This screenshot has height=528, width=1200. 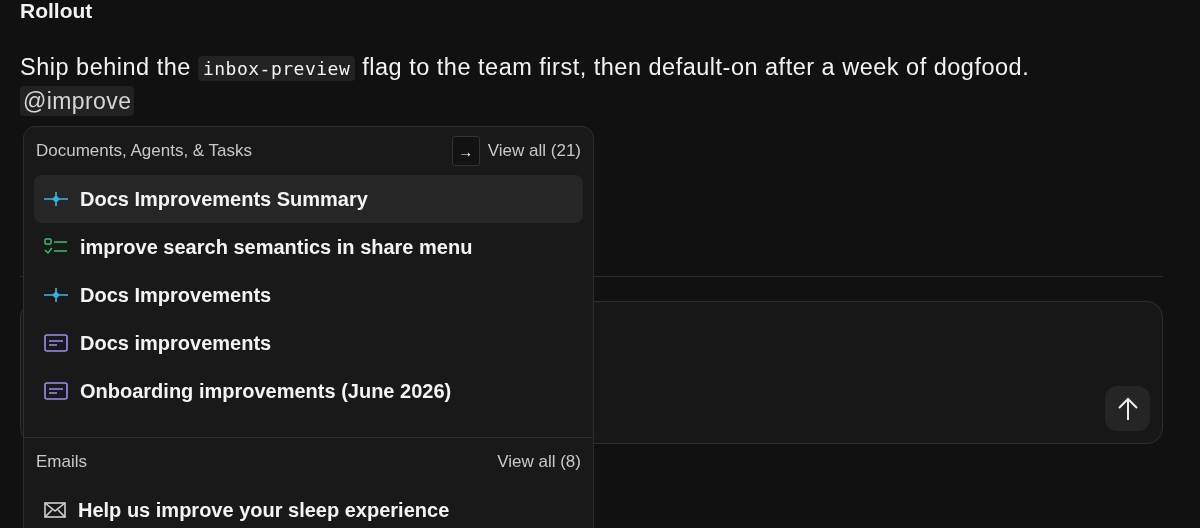 What do you see at coordinates (57, 11) in the screenshot?
I see `section-heading: Rollout` at bounding box center [57, 11].